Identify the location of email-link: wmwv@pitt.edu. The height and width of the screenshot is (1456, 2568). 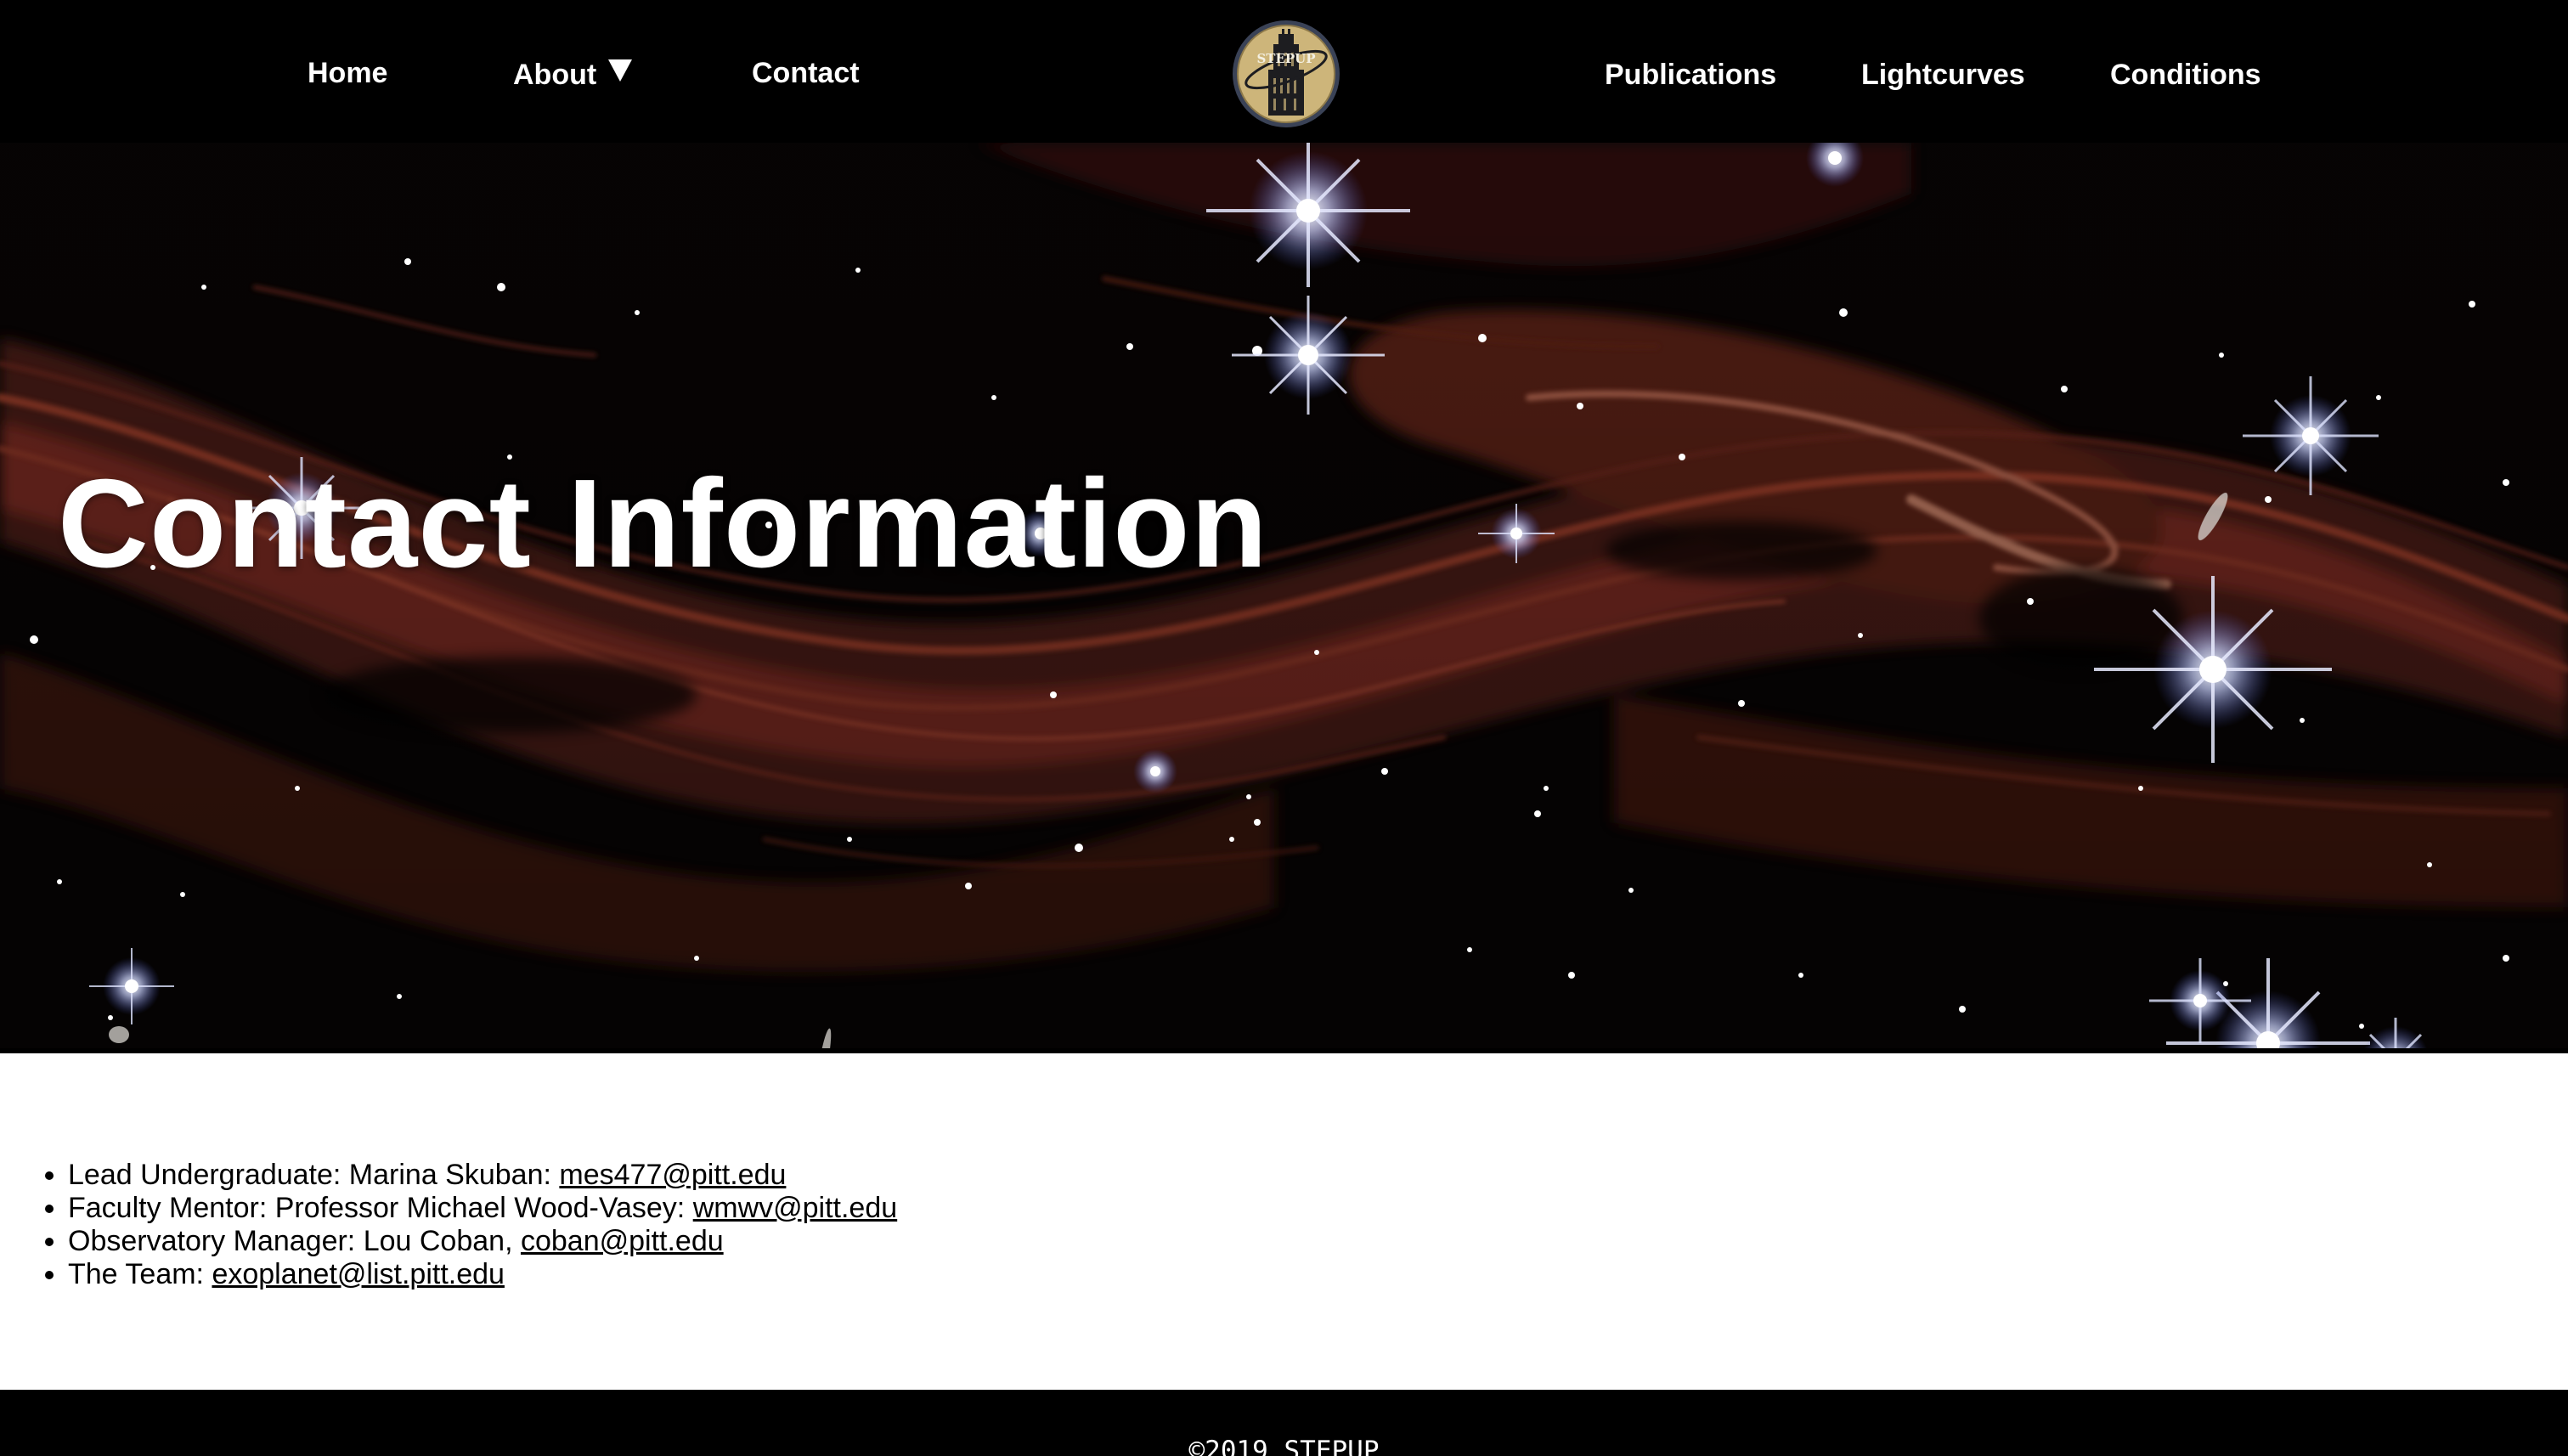
(795, 1208).